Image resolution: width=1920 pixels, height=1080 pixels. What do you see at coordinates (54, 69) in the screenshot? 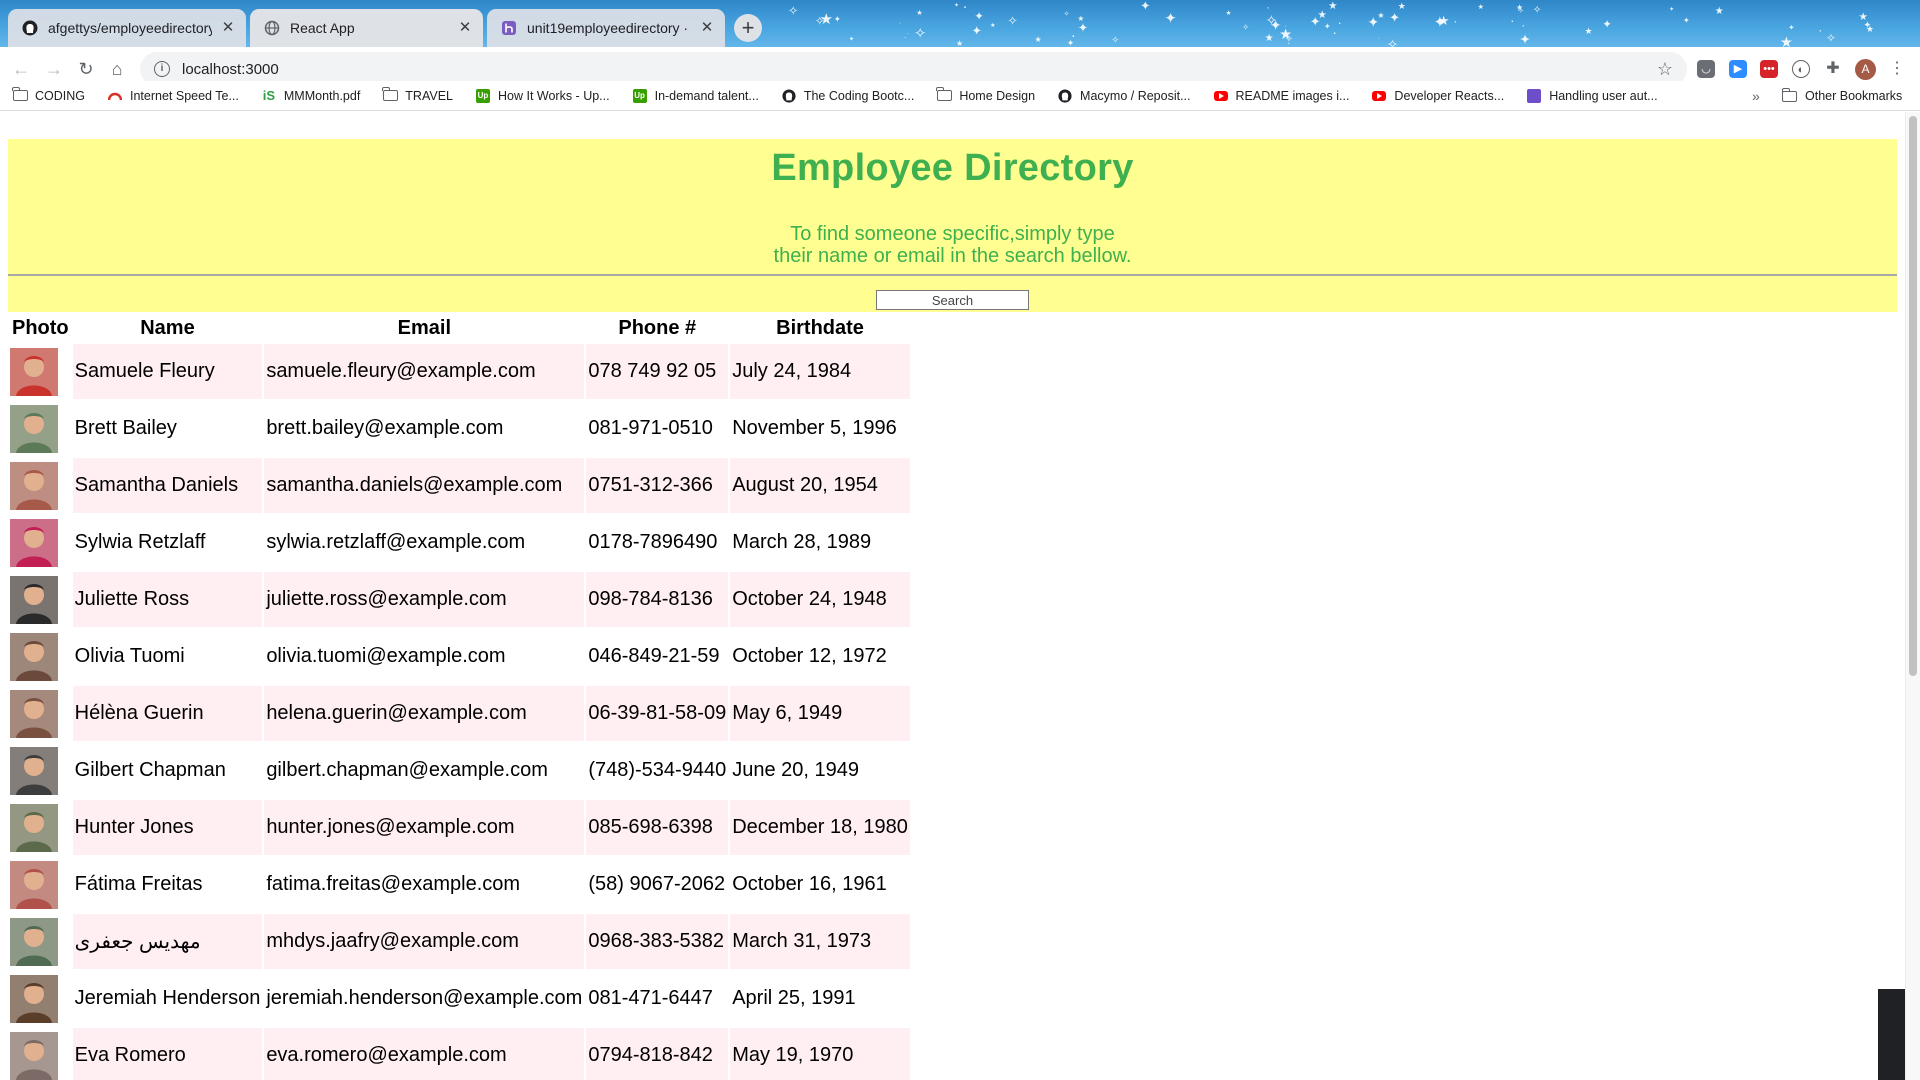
I see `forward-arrow-icon: →` at bounding box center [54, 69].